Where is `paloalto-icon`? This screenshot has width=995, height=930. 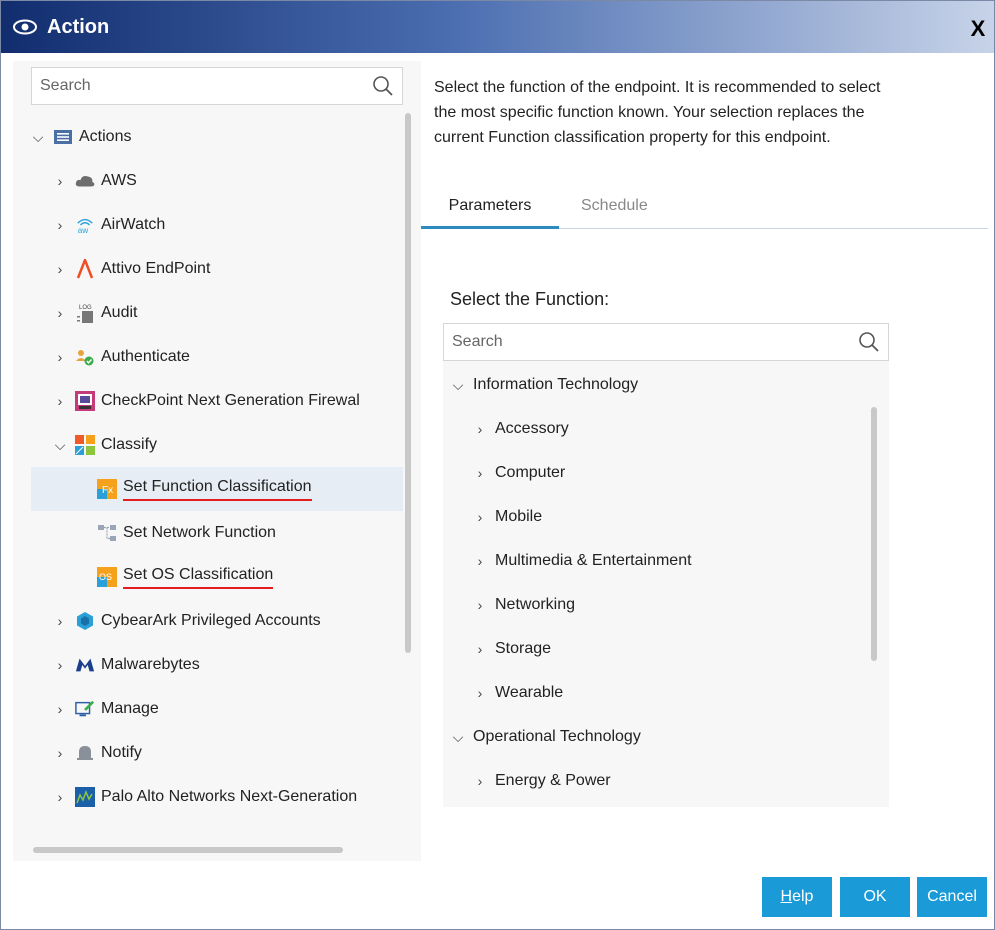 paloalto-icon is located at coordinates (85, 797).